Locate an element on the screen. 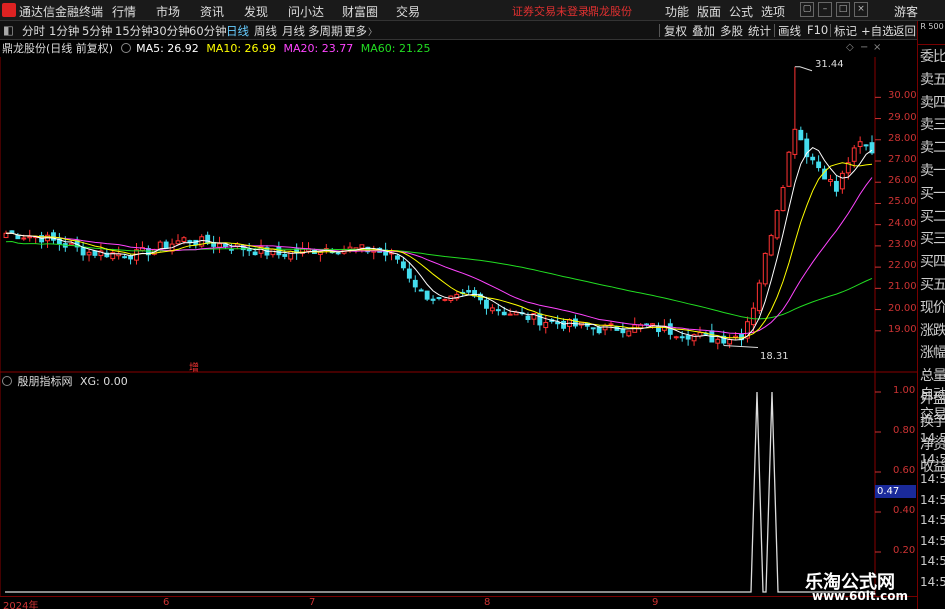  quote-field-label: 总量 is located at coordinates (932, 376).